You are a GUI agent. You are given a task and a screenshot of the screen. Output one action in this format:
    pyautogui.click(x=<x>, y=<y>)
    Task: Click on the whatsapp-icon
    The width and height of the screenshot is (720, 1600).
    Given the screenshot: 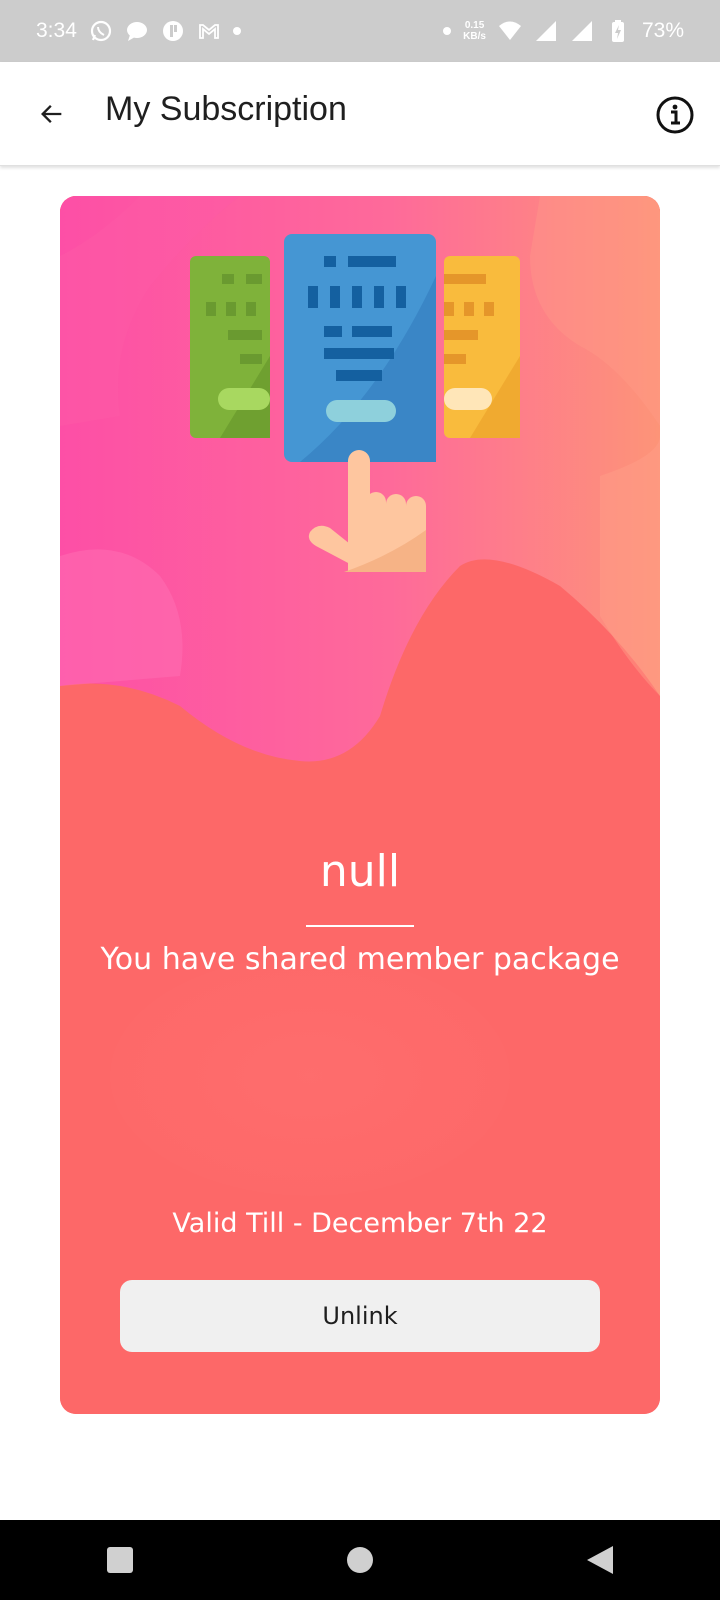 What is the action you would take?
    pyautogui.click(x=100, y=31)
    